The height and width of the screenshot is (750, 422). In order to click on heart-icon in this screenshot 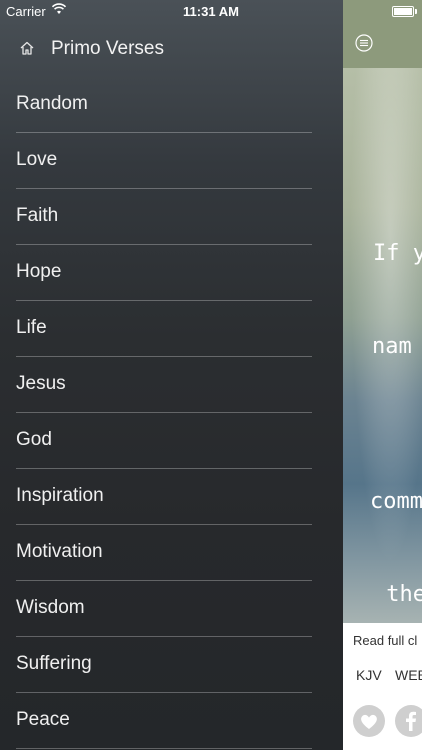, I will do `click(369, 721)`.